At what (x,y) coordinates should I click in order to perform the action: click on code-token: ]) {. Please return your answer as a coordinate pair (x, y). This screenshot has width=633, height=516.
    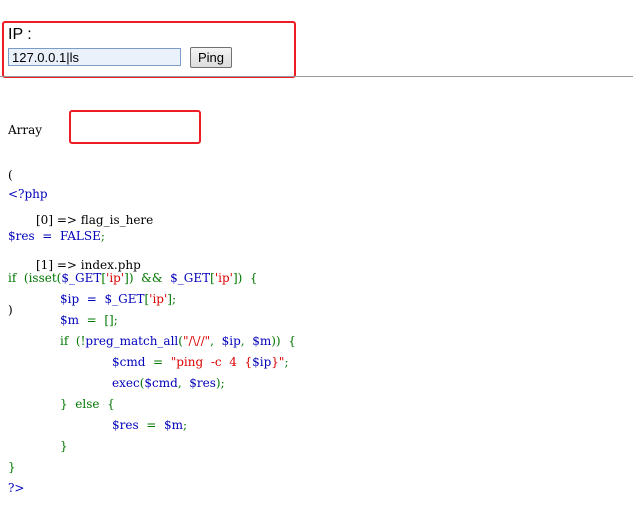
    Looking at the image, I should click on (245, 278).